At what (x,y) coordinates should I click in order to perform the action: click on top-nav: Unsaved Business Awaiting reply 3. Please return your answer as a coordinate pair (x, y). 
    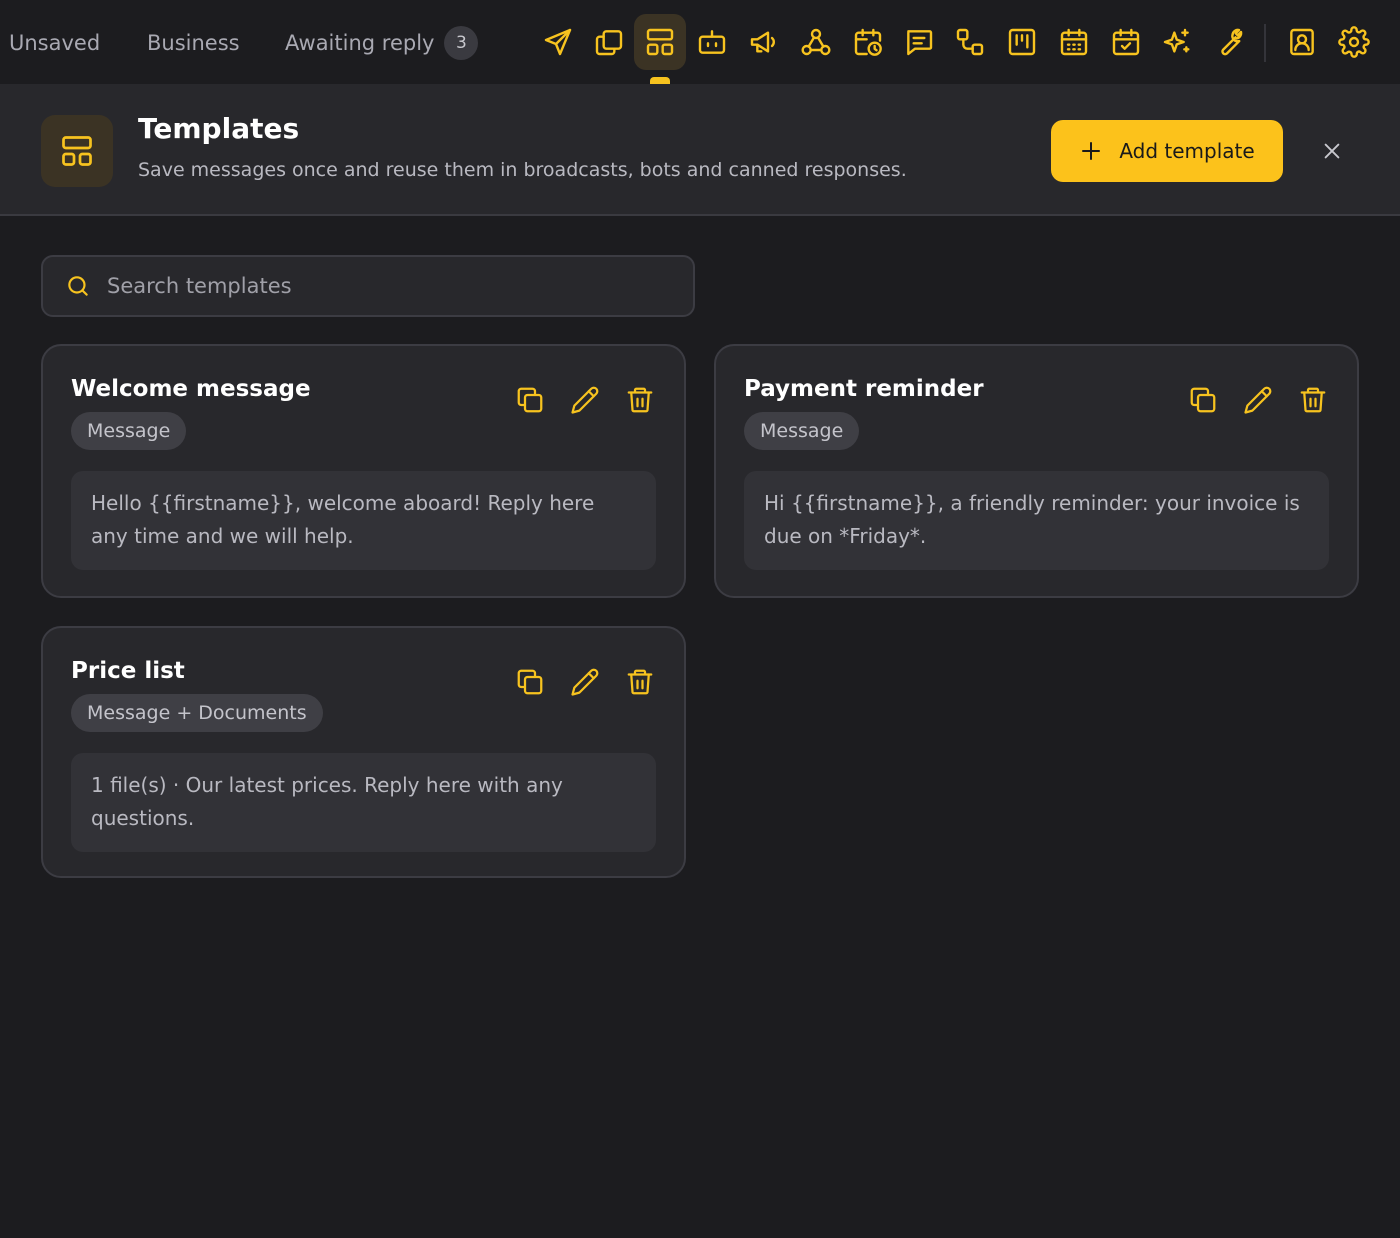
    Looking at the image, I should click on (700, 42).